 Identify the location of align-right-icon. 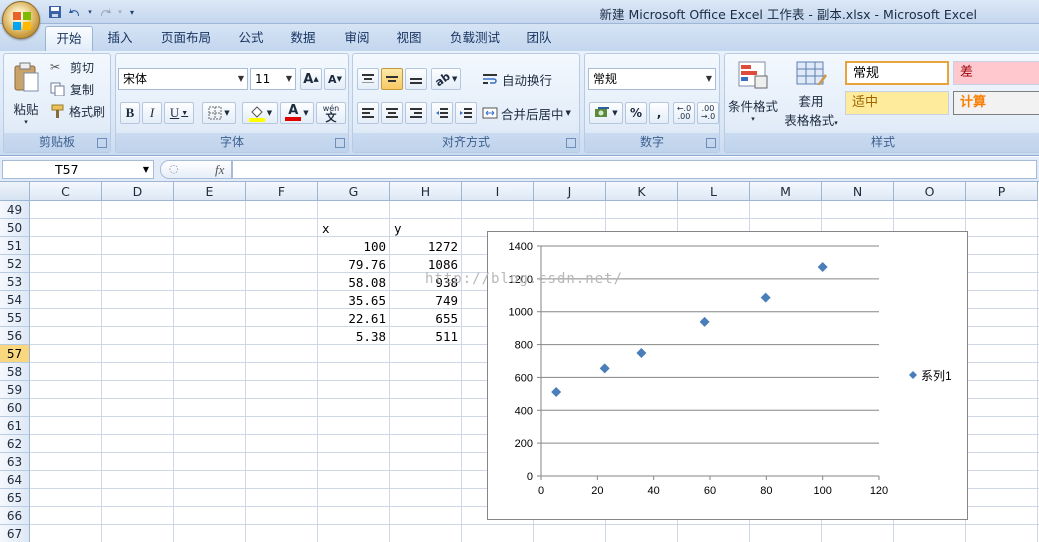
(416, 113).